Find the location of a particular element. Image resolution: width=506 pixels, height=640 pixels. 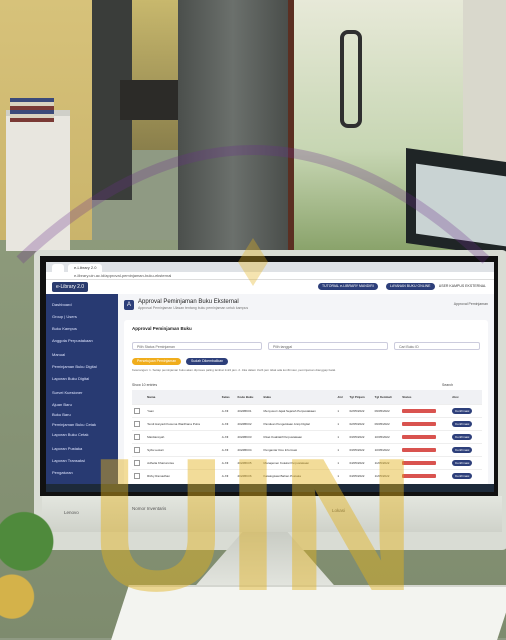

keyboard is located at coordinates (308, 612).